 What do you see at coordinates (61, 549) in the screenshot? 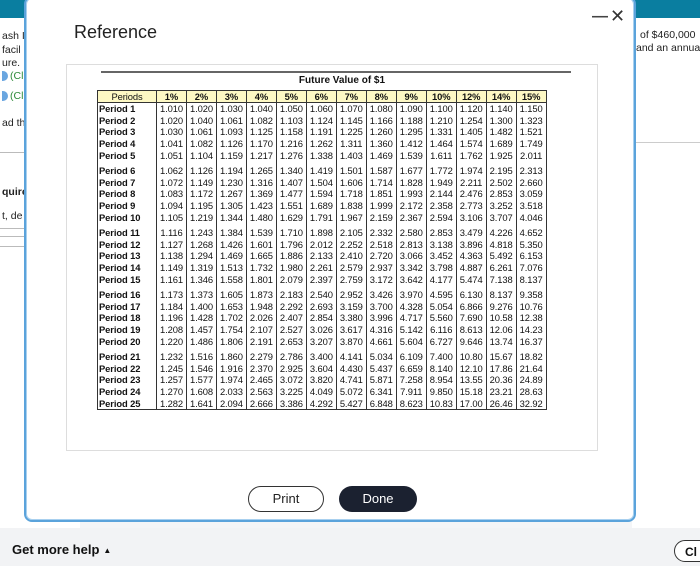
I see `get-more-help-button: Get more help ▲` at bounding box center [61, 549].